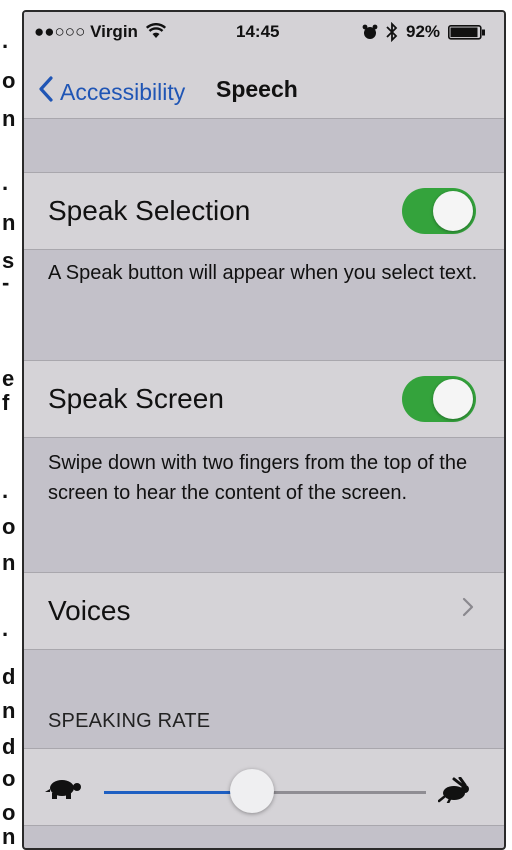 The image size is (512, 850). Describe the element at coordinates (258, 31) in the screenshot. I see `clock: 14:45` at that location.